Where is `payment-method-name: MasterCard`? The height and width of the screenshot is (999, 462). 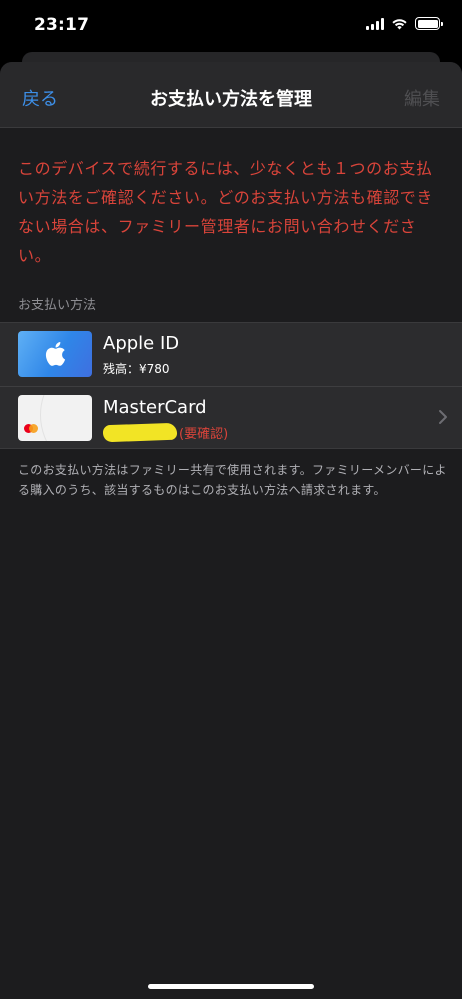 payment-method-name: MasterCard is located at coordinates (155, 407).